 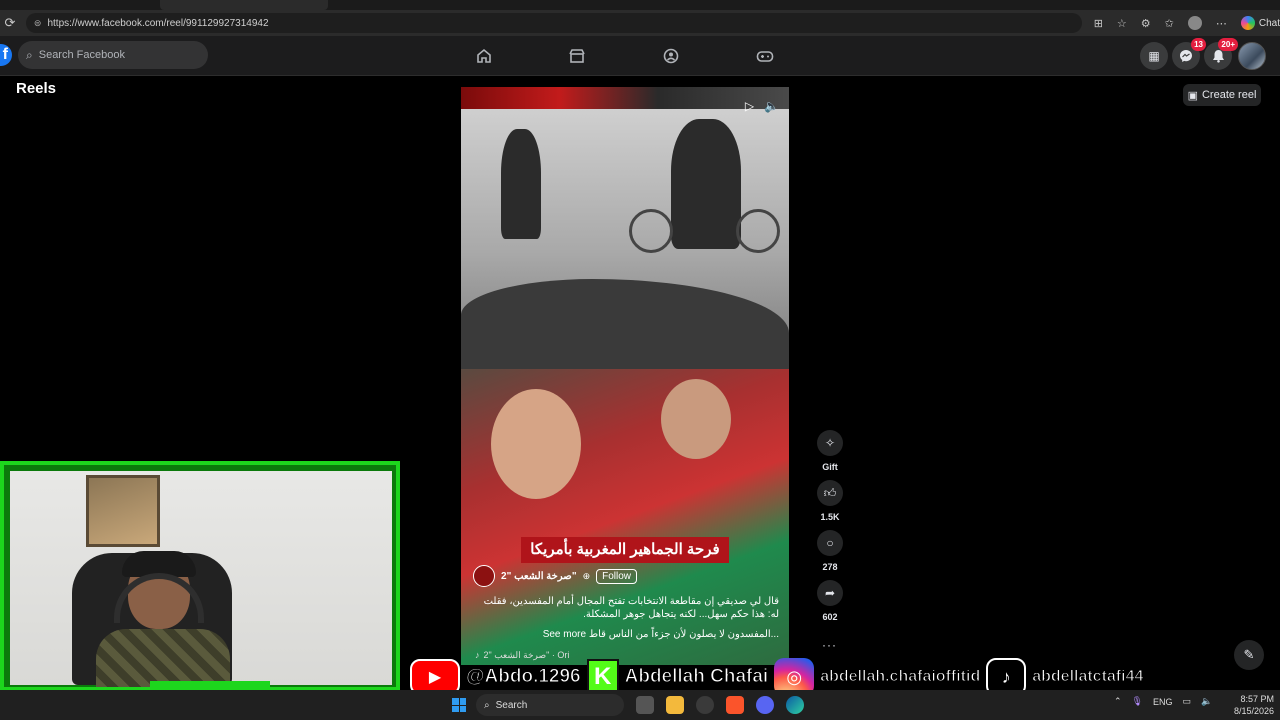 I want to click on pedestrian-figure, so click(x=521, y=184).